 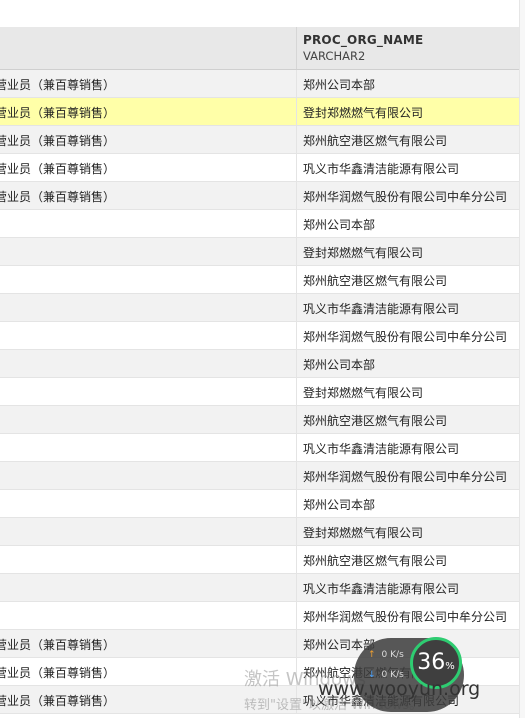 I want to click on upload-arrow-icon: ↑ 0 K/s, so click(x=386, y=655).